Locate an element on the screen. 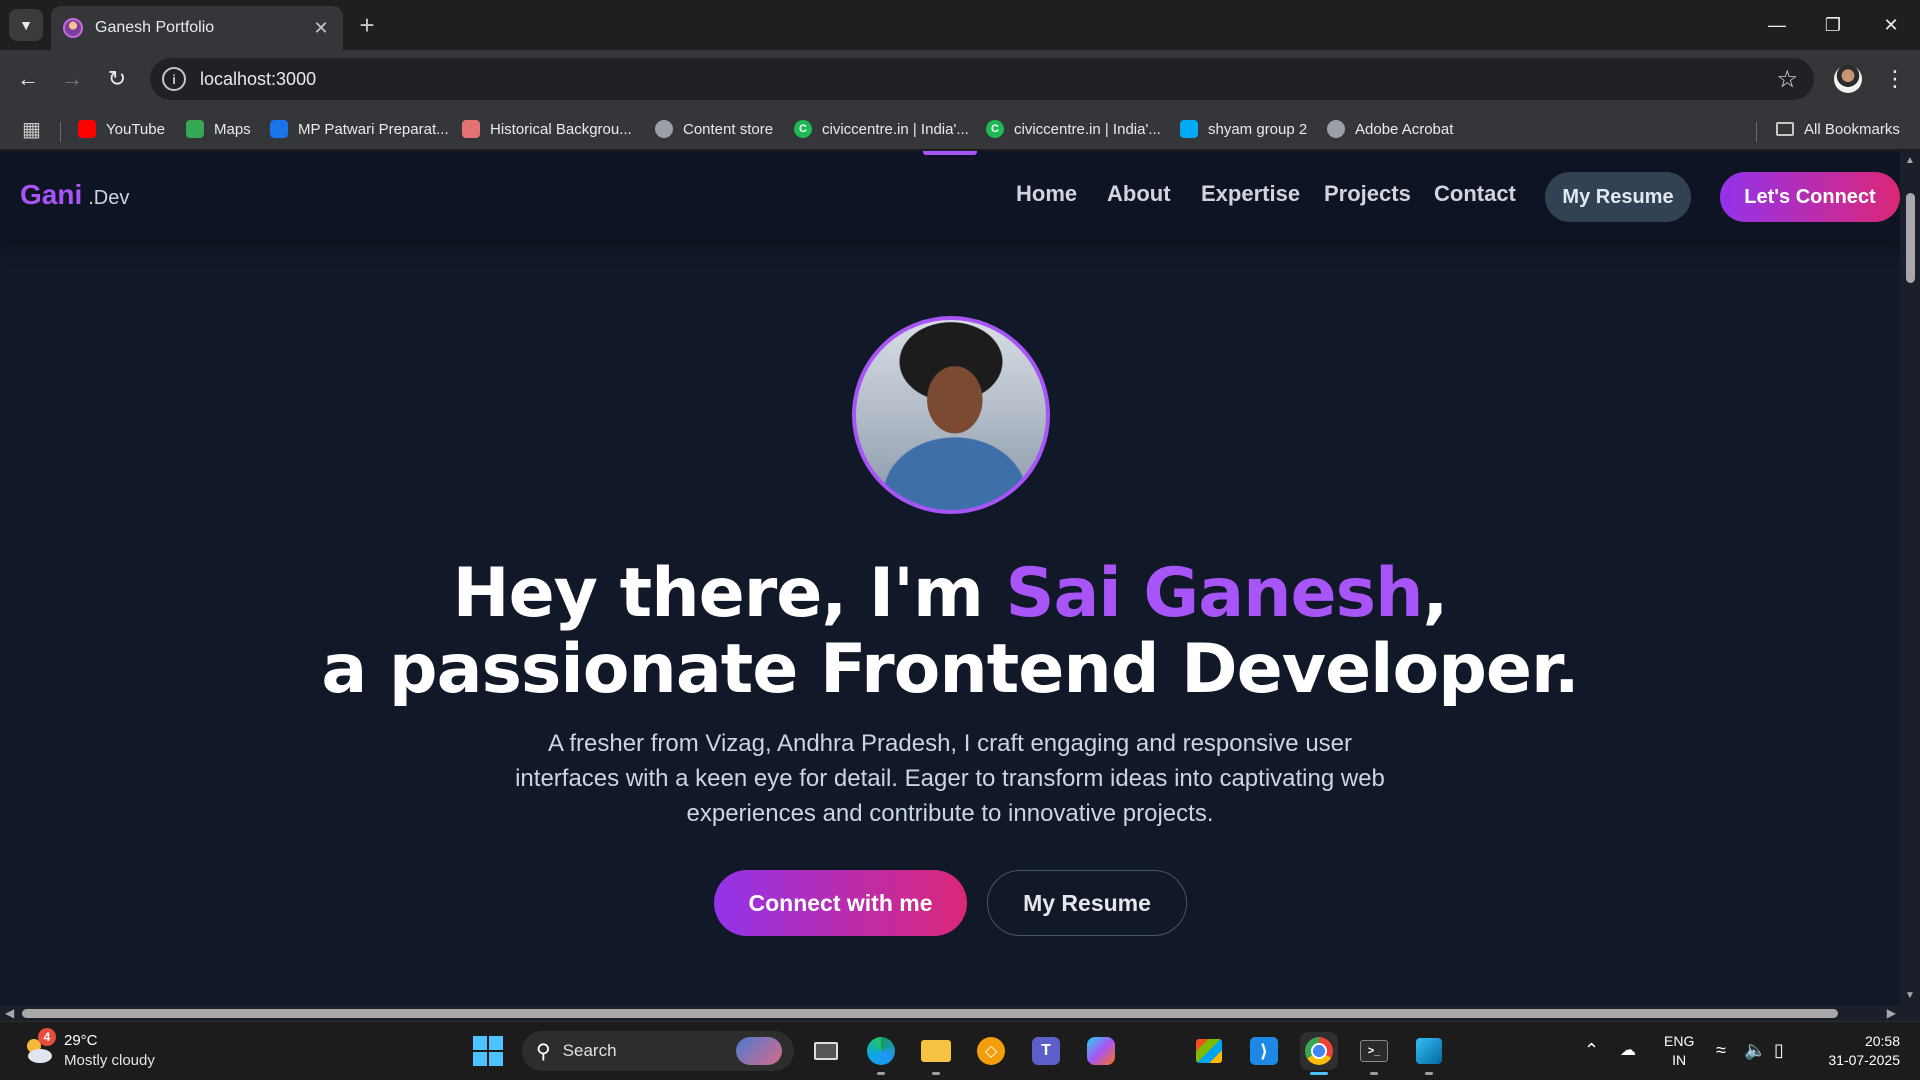 This screenshot has height=1080, width=1920. minimize-button: — is located at coordinates (1777, 25).